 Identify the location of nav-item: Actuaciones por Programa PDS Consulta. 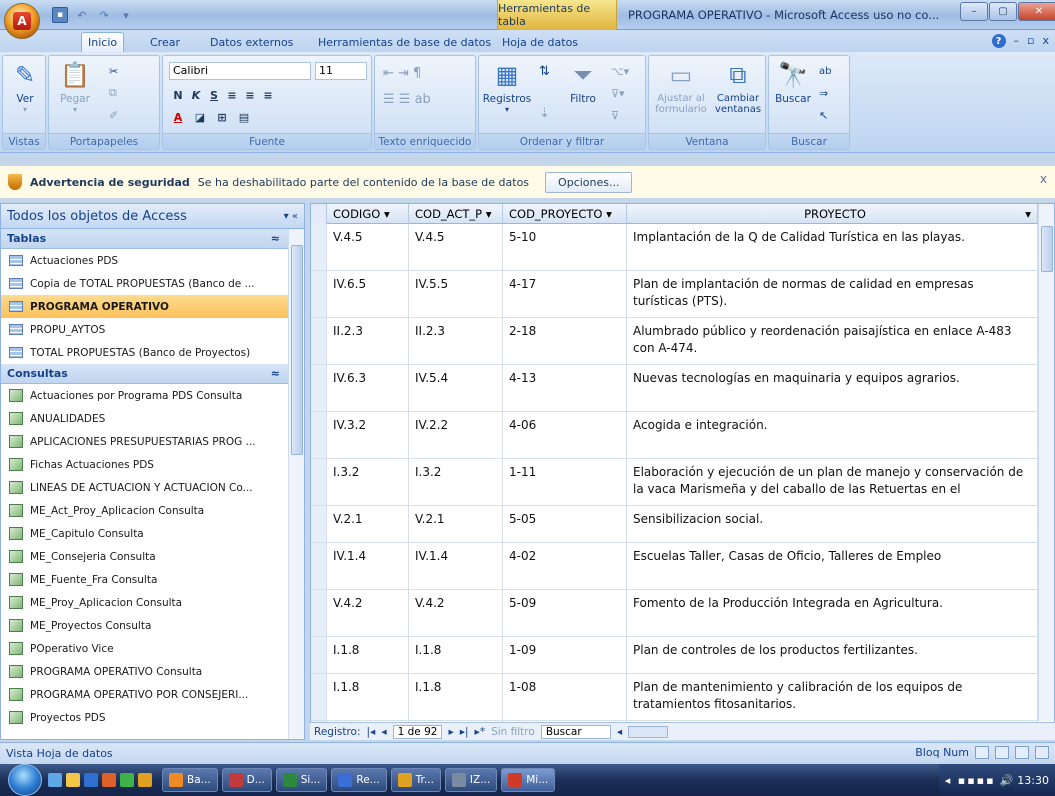
(144, 395).